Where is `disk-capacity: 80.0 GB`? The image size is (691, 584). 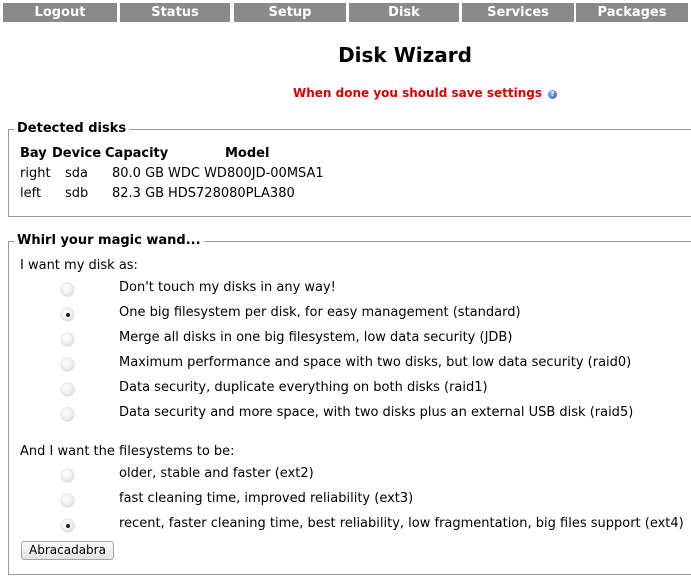
disk-capacity: 80.0 GB is located at coordinates (138, 173).